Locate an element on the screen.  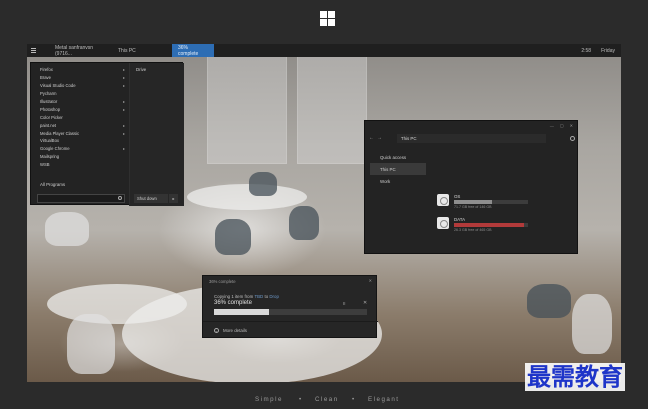
start-menu-right-pane: Drive Shut down ▸ is located at coordinates (156, 134).